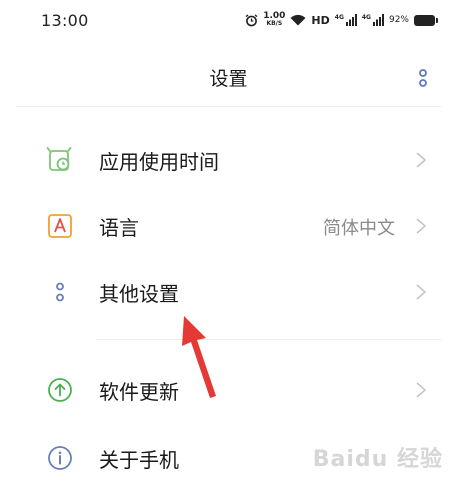 Image resolution: width=457 pixels, height=491 pixels. Describe the element at coordinates (274, 16) in the screenshot. I see `network-speed-value: 1.00` at that location.